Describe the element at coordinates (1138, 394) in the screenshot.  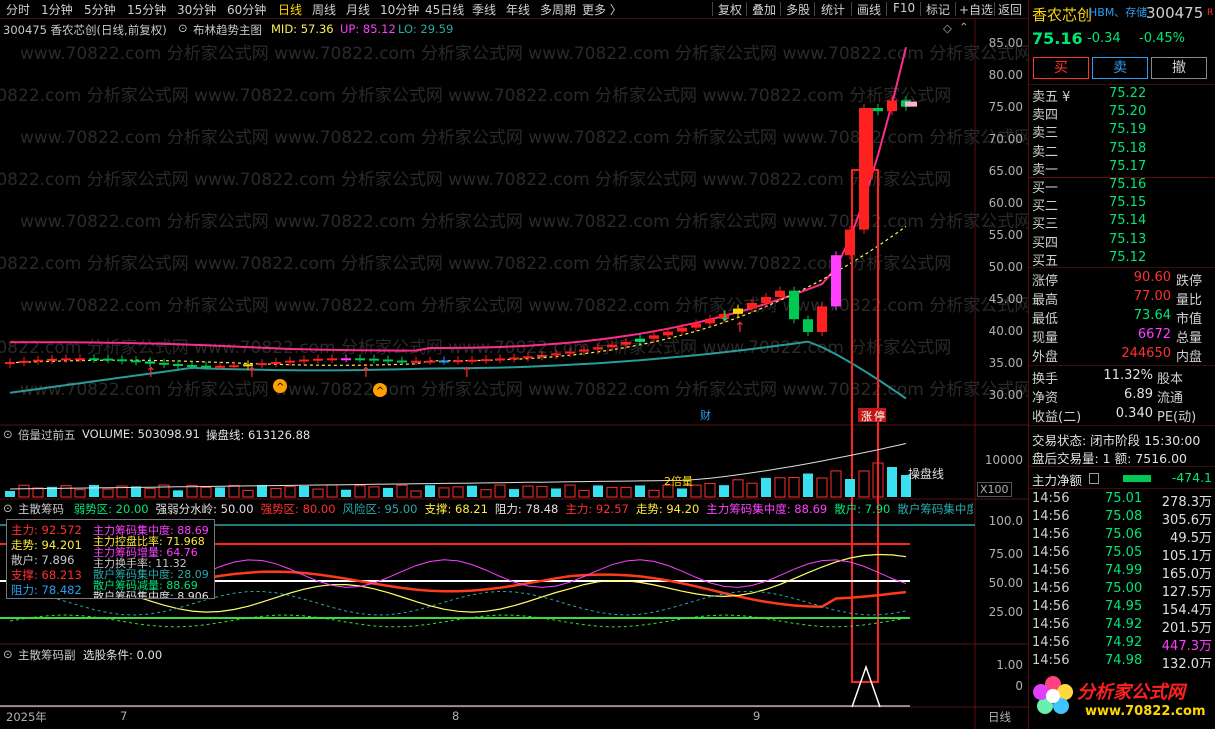
I see `stat-value: 6.89` at that location.